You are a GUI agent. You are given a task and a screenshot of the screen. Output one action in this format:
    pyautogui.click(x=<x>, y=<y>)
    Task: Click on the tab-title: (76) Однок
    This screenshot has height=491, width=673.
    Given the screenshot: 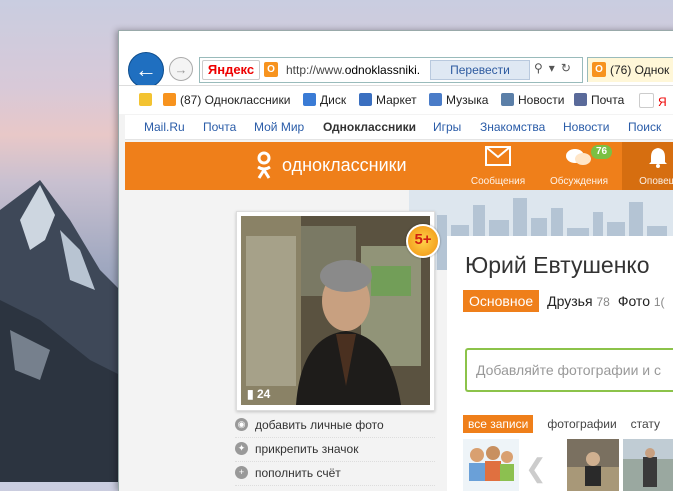 What is the action you would take?
    pyautogui.click(x=640, y=70)
    